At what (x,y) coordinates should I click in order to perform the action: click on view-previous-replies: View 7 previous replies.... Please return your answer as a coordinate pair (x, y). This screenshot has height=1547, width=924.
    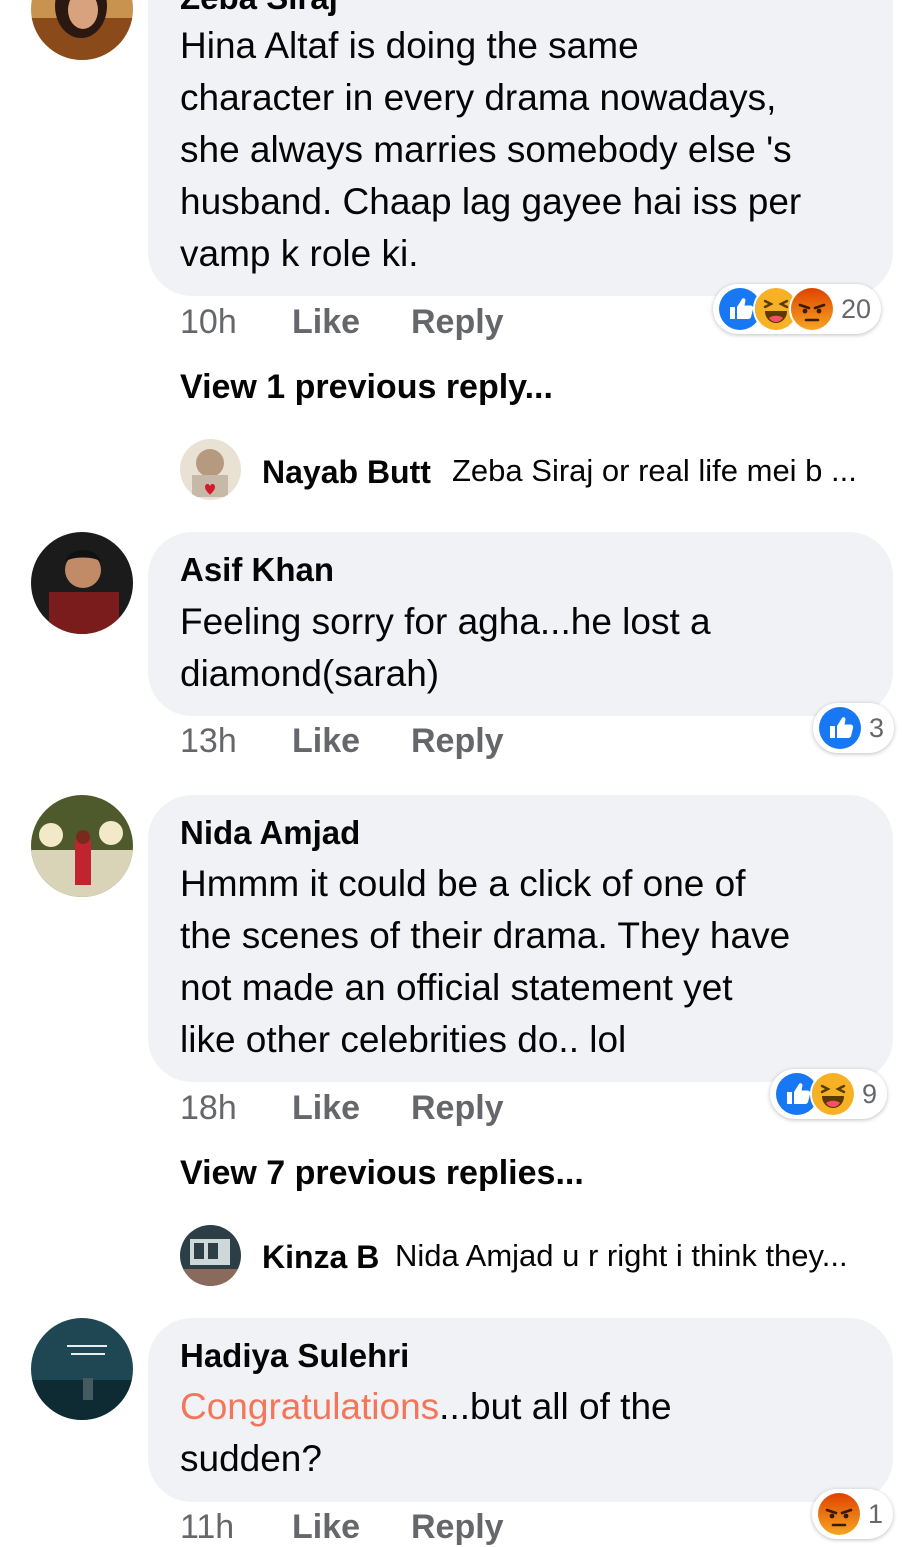
    Looking at the image, I should click on (382, 1173).